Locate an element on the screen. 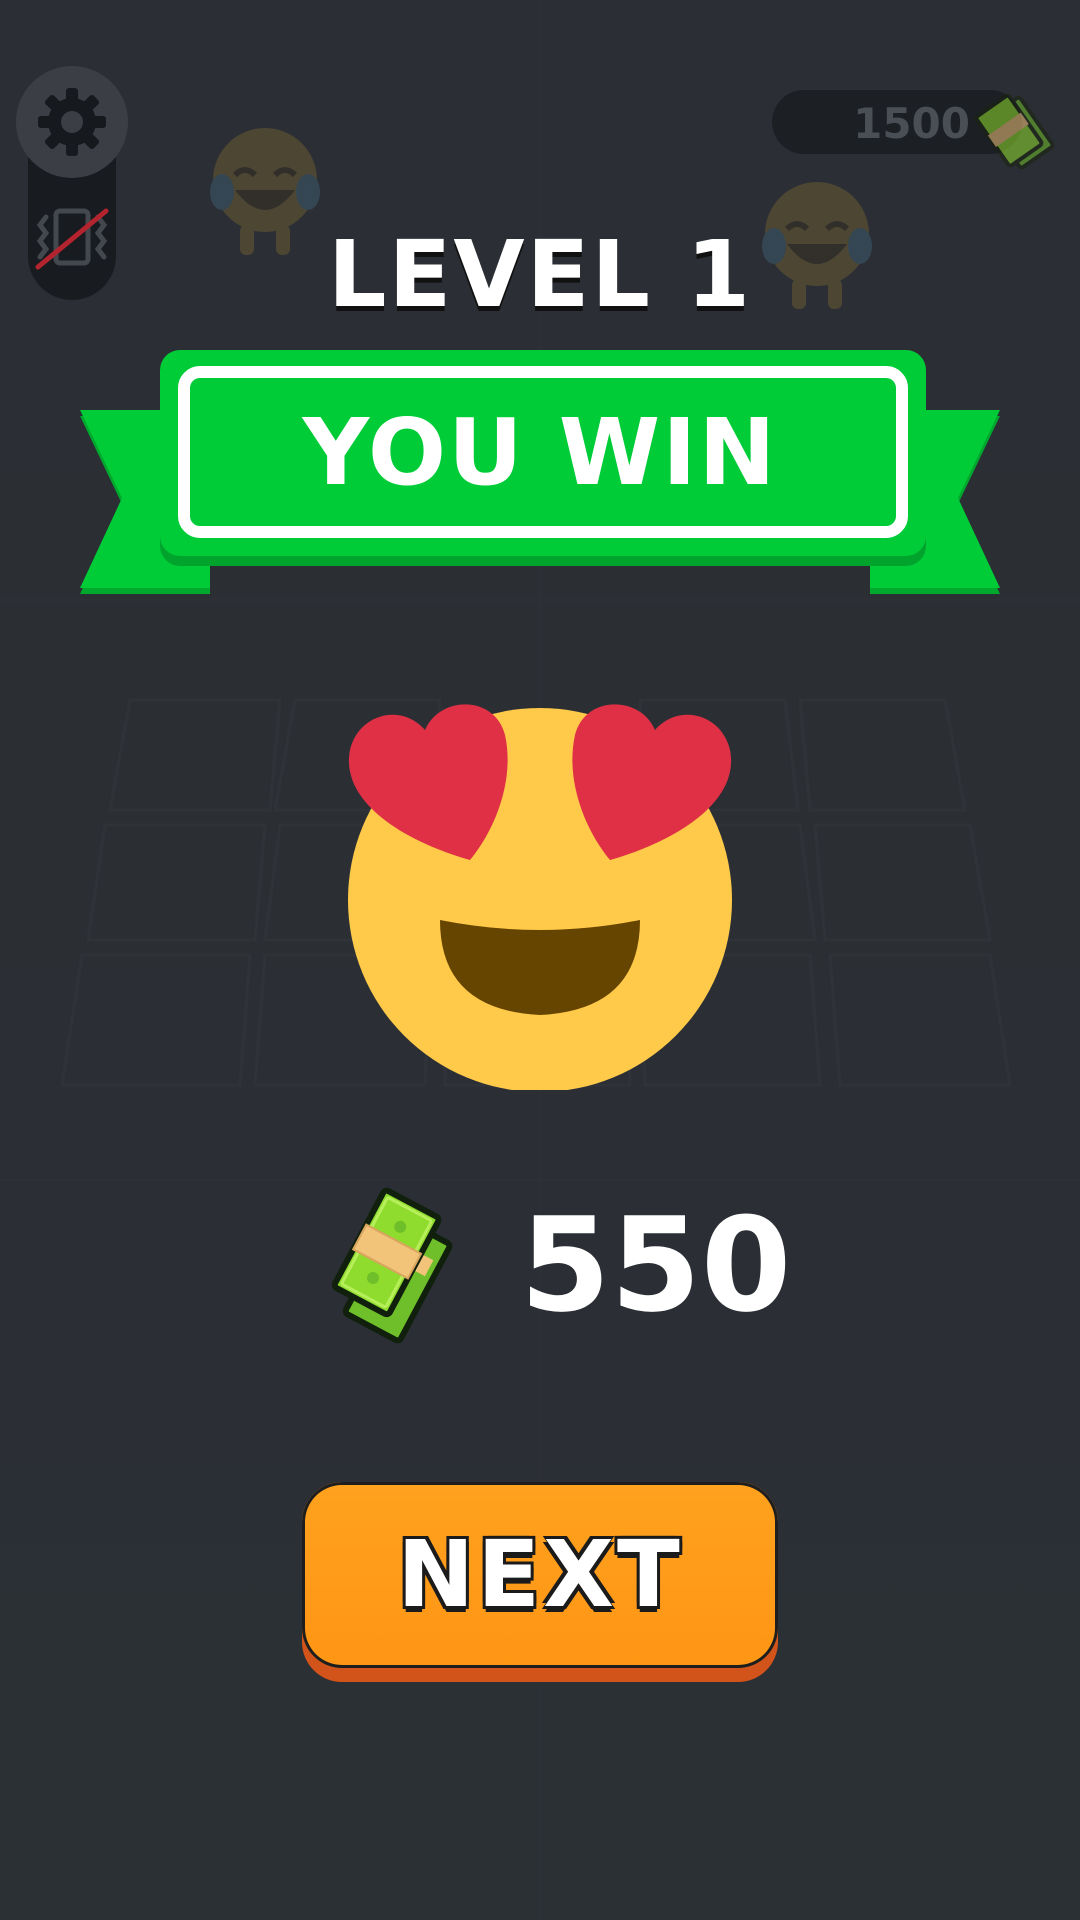  you-win-text: YOU WIN is located at coordinates (540, 452).